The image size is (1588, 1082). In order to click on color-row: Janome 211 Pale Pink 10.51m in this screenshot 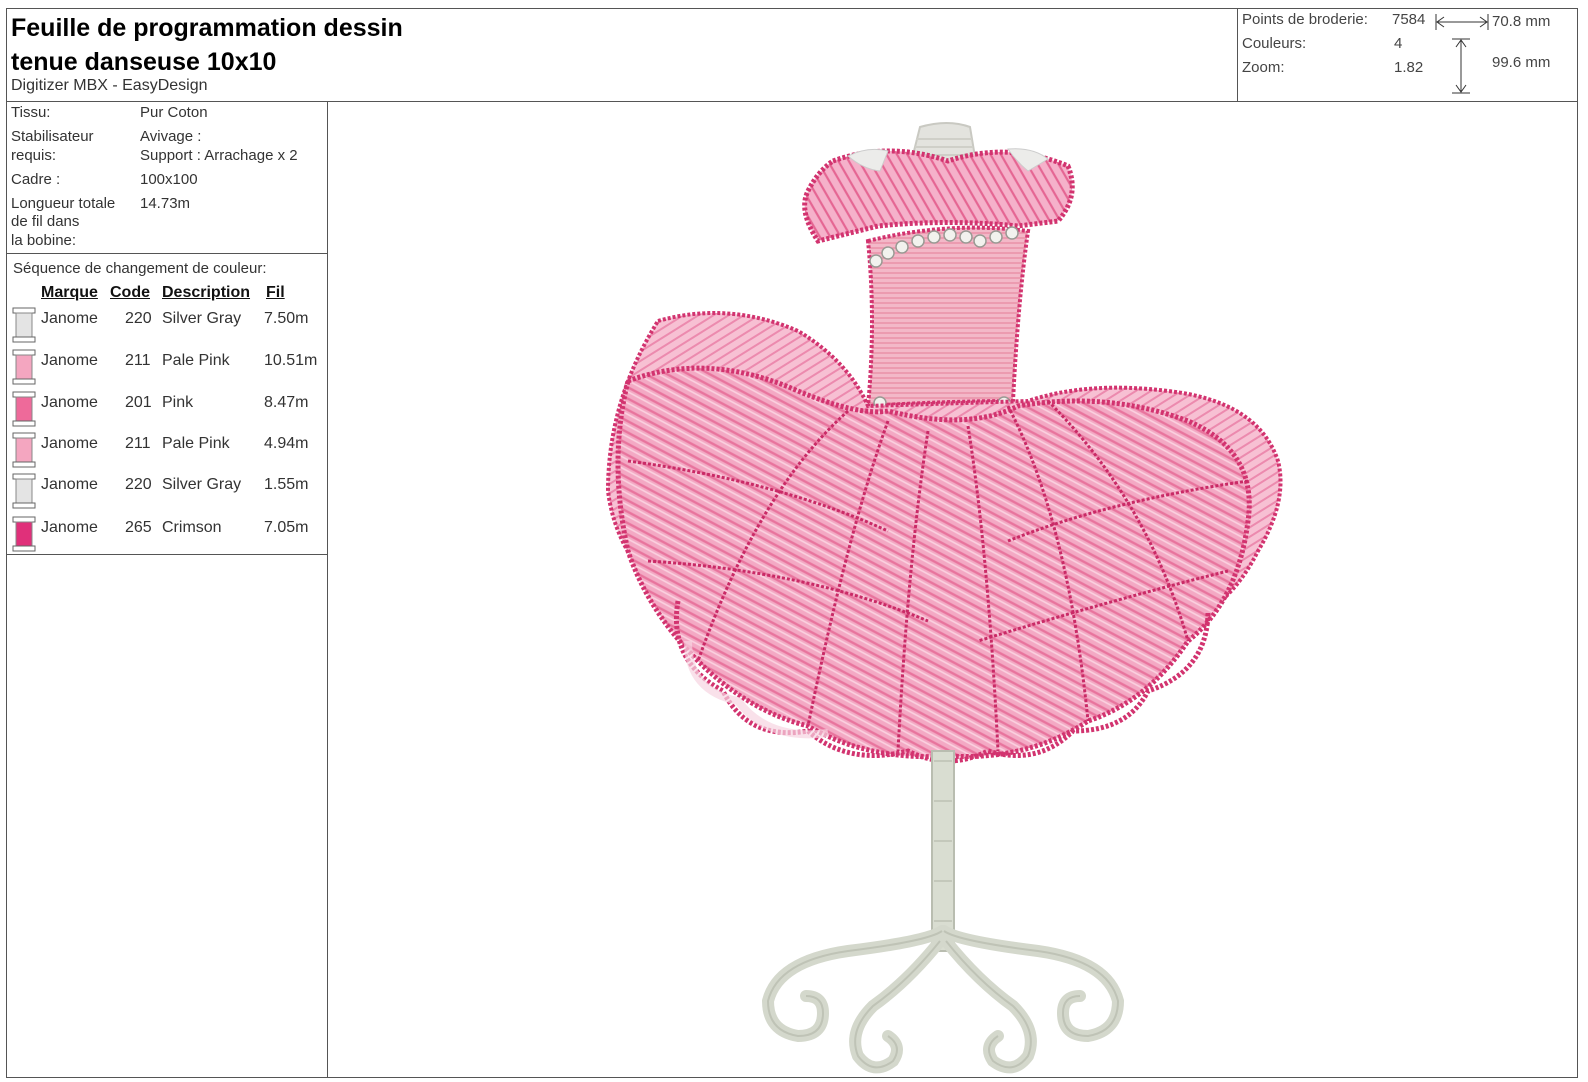, I will do `click(167, 370)`.